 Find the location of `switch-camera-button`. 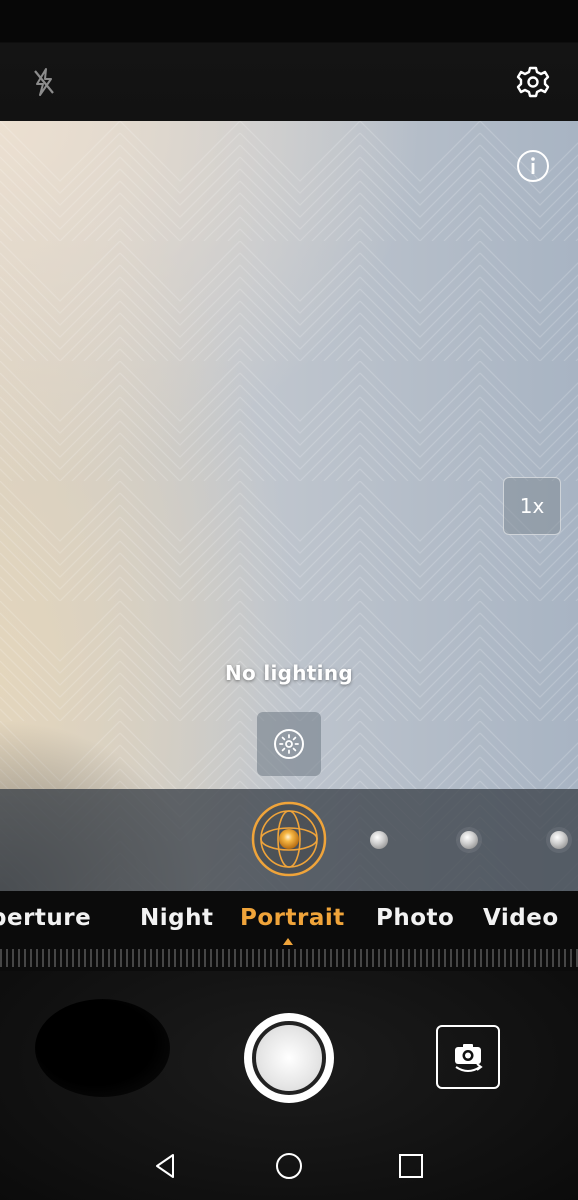

switch-camera-button is located at coordinates (468, 1057).